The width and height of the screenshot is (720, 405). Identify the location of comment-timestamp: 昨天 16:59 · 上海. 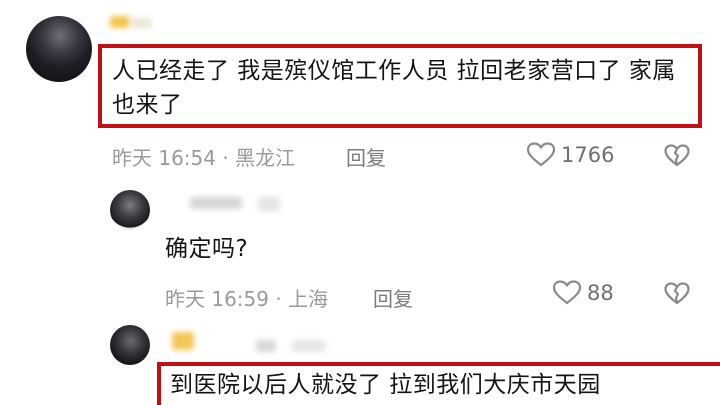
(247, 299).